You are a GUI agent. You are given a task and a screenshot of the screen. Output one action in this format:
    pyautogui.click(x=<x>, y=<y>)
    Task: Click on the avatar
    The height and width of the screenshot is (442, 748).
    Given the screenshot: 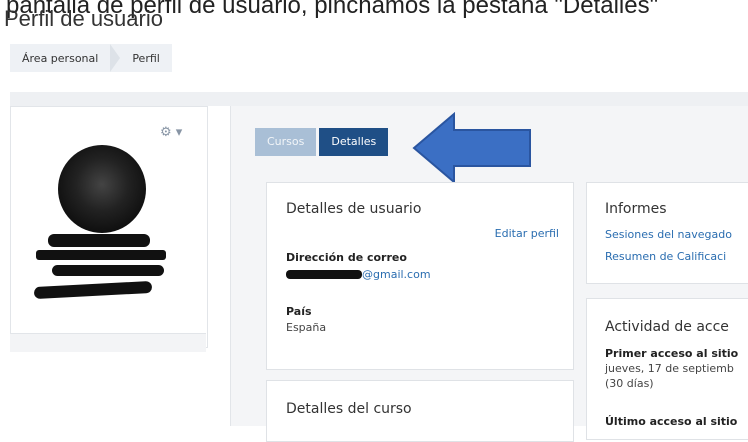 What is the action you would take?
    pyautogui.click(x=102, y=189)
    